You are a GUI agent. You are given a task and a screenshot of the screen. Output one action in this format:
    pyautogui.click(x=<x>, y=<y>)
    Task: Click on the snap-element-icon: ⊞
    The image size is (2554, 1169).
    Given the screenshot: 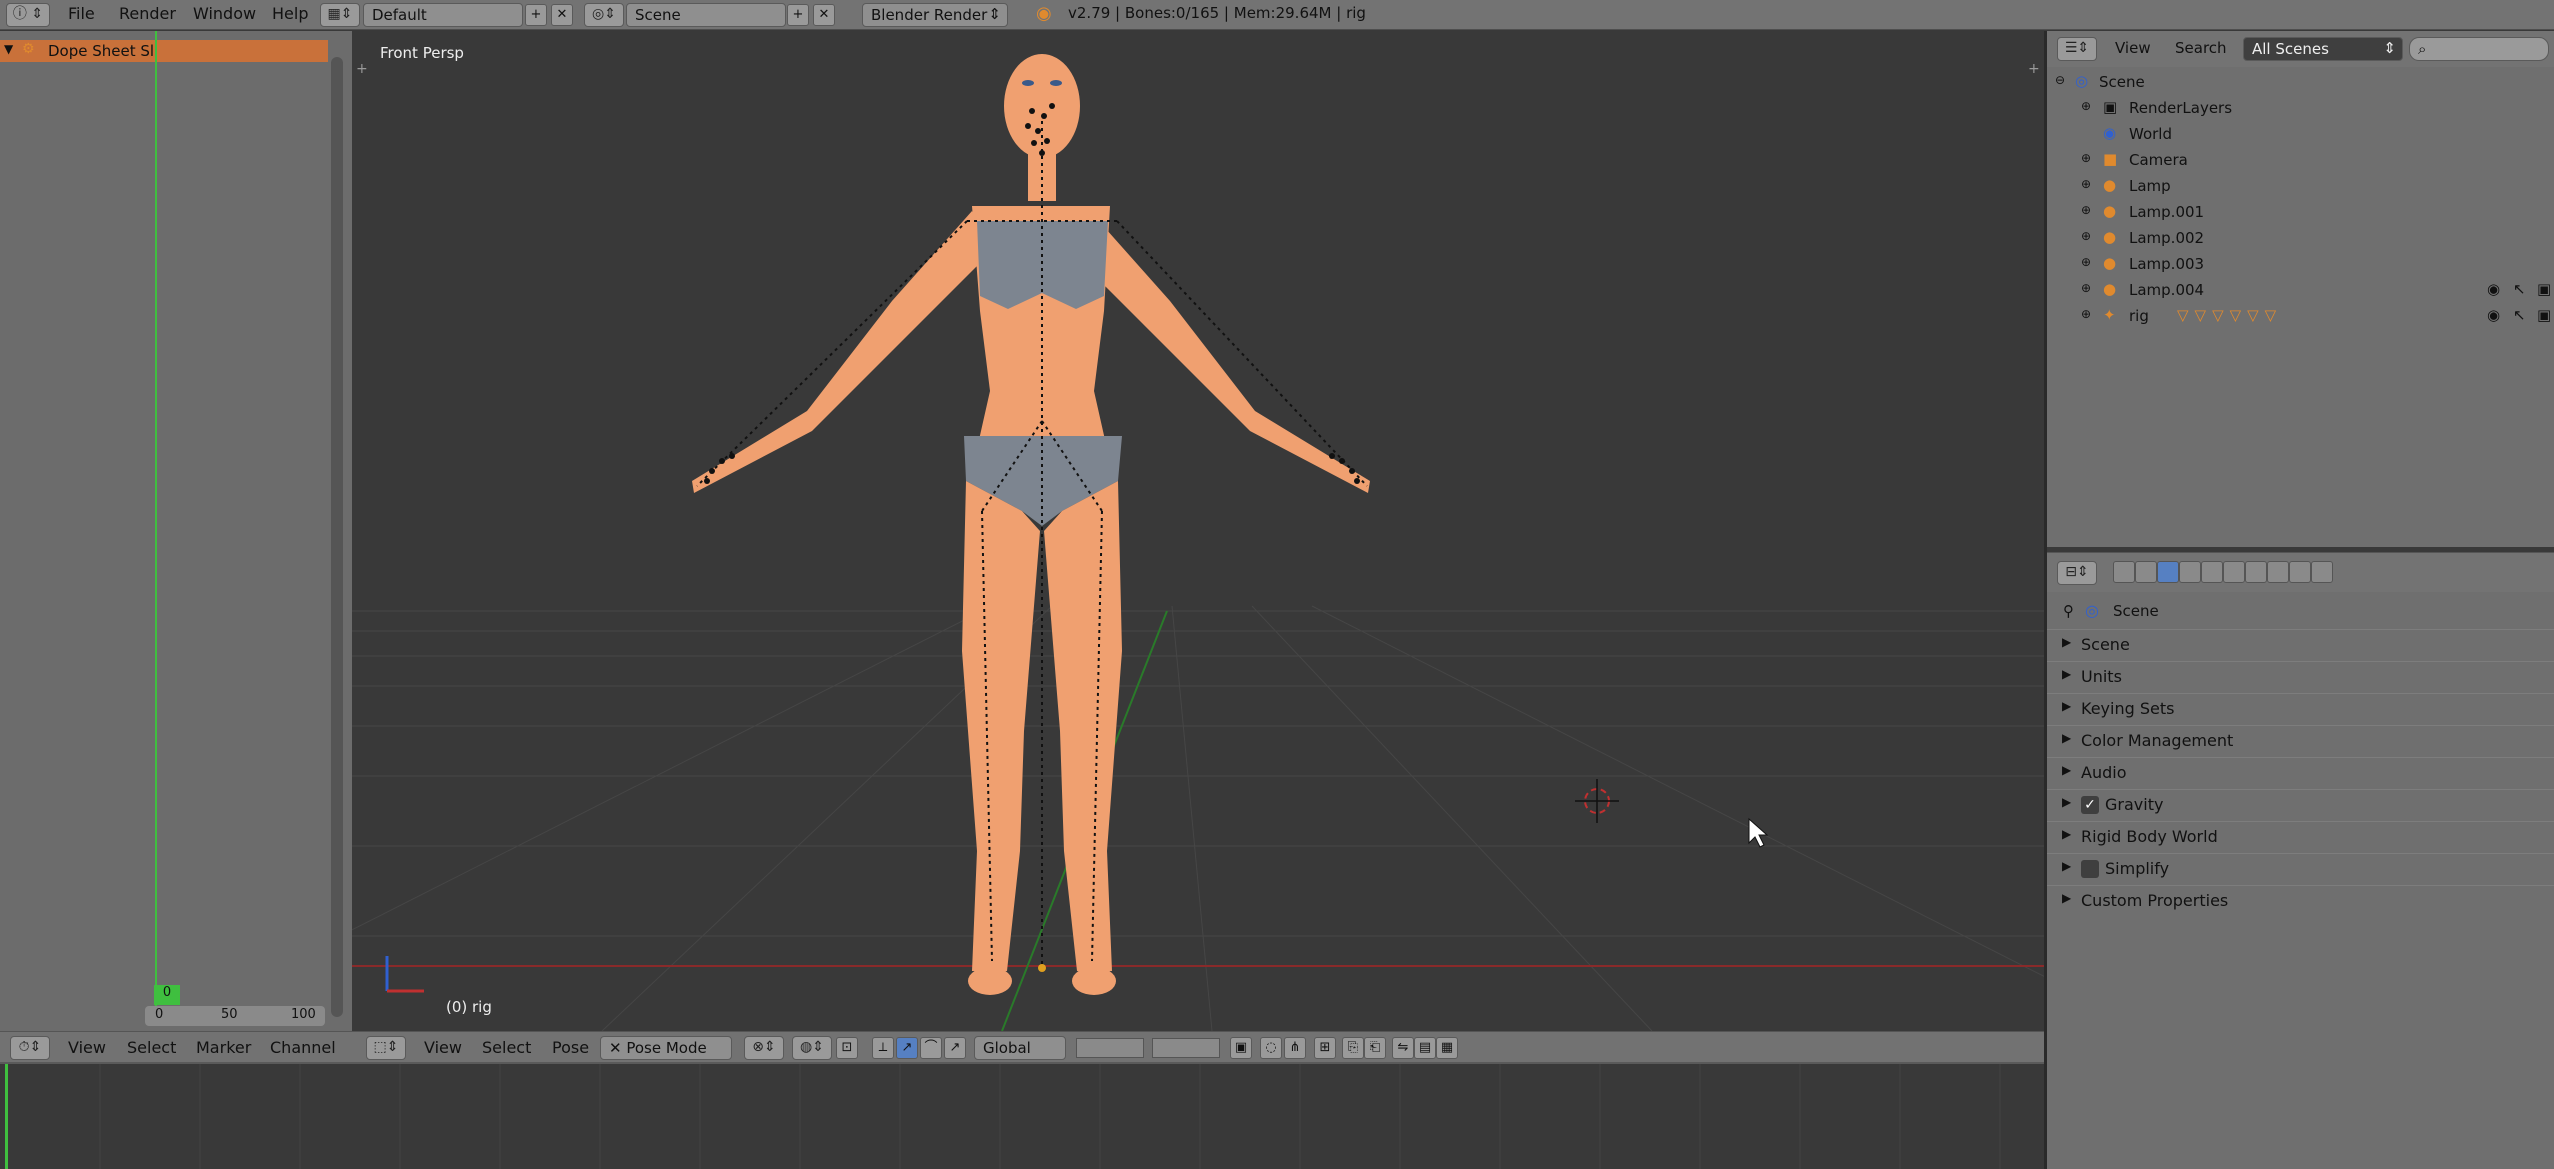 What is the action you would take?
    pyautogui.click(x=1325, y=1048)
    